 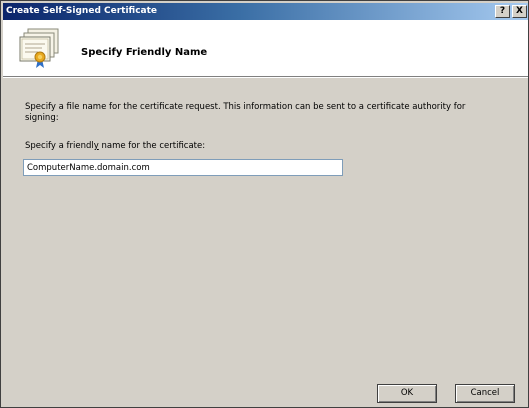 What do you see at coordinates (183, 167) in the screenshot?
I see `friendly-name-input` at bounding box center [183, 167].